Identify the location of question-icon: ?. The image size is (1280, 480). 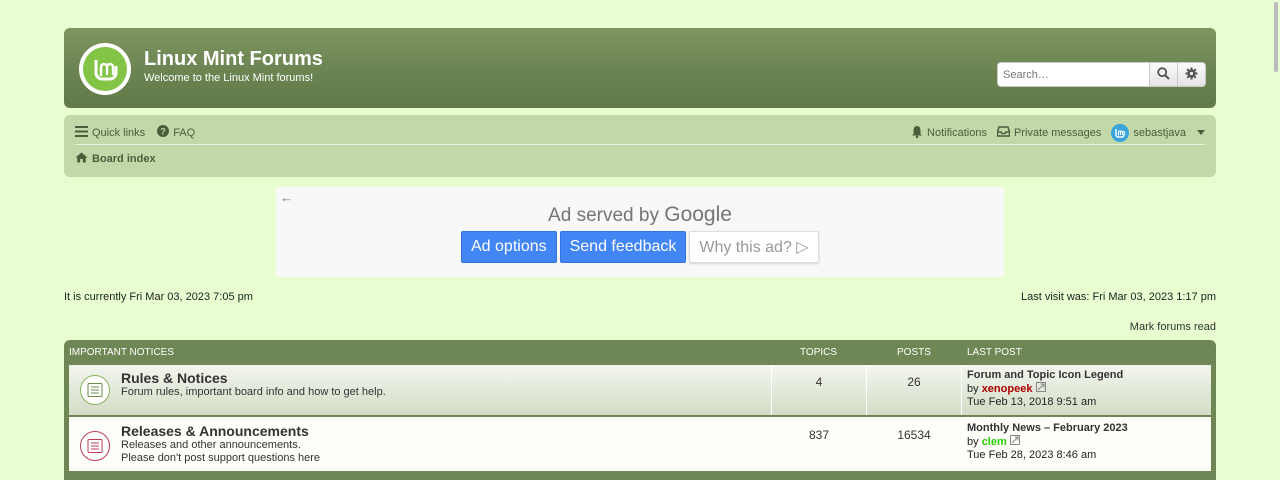
(163, 132).